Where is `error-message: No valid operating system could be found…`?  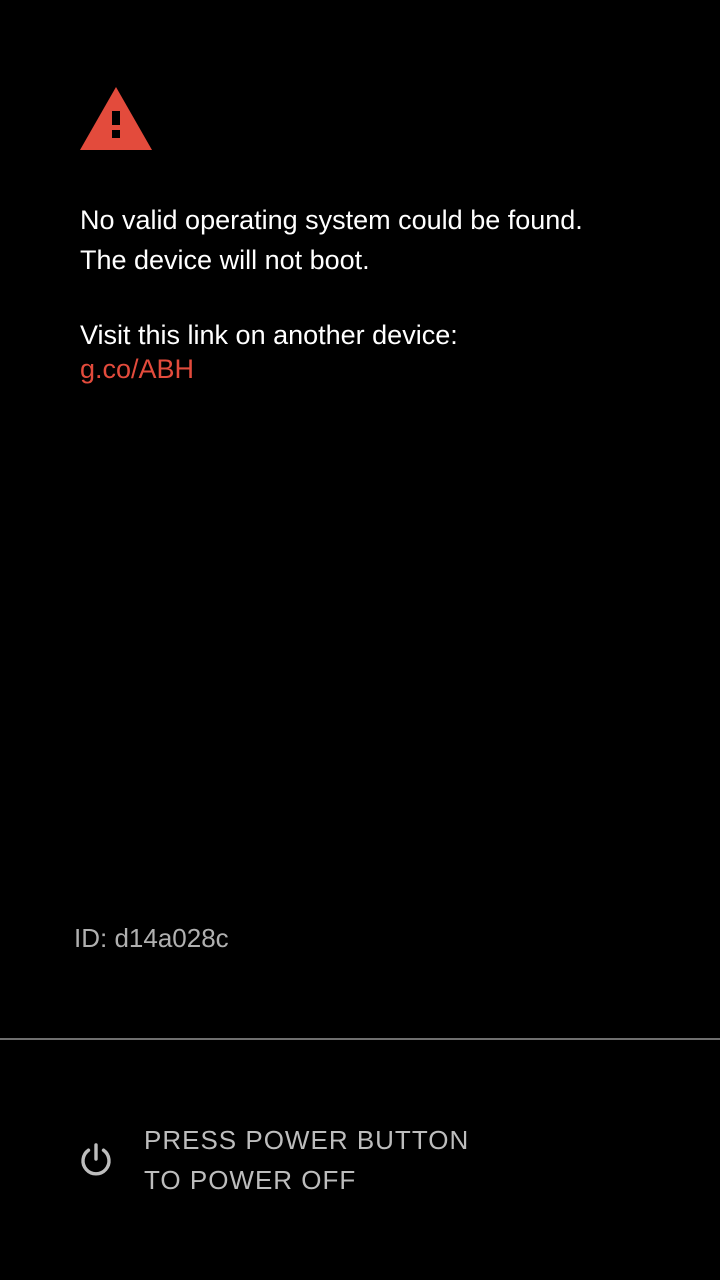 error-message: No valid operating system could be found… is located at coordinates (380, 240).